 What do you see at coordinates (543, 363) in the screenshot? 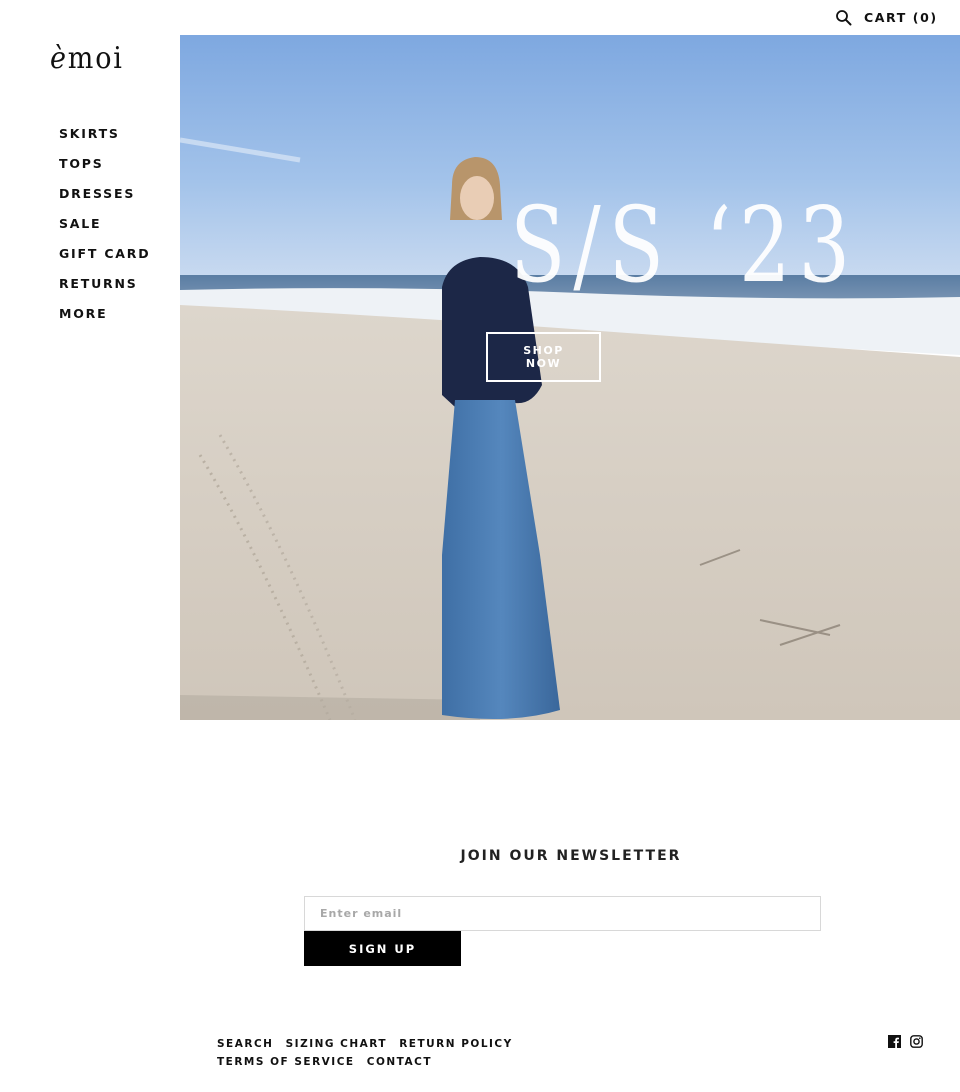
I see `shop-now-line2: NOW` at bounding box center [543, 363].